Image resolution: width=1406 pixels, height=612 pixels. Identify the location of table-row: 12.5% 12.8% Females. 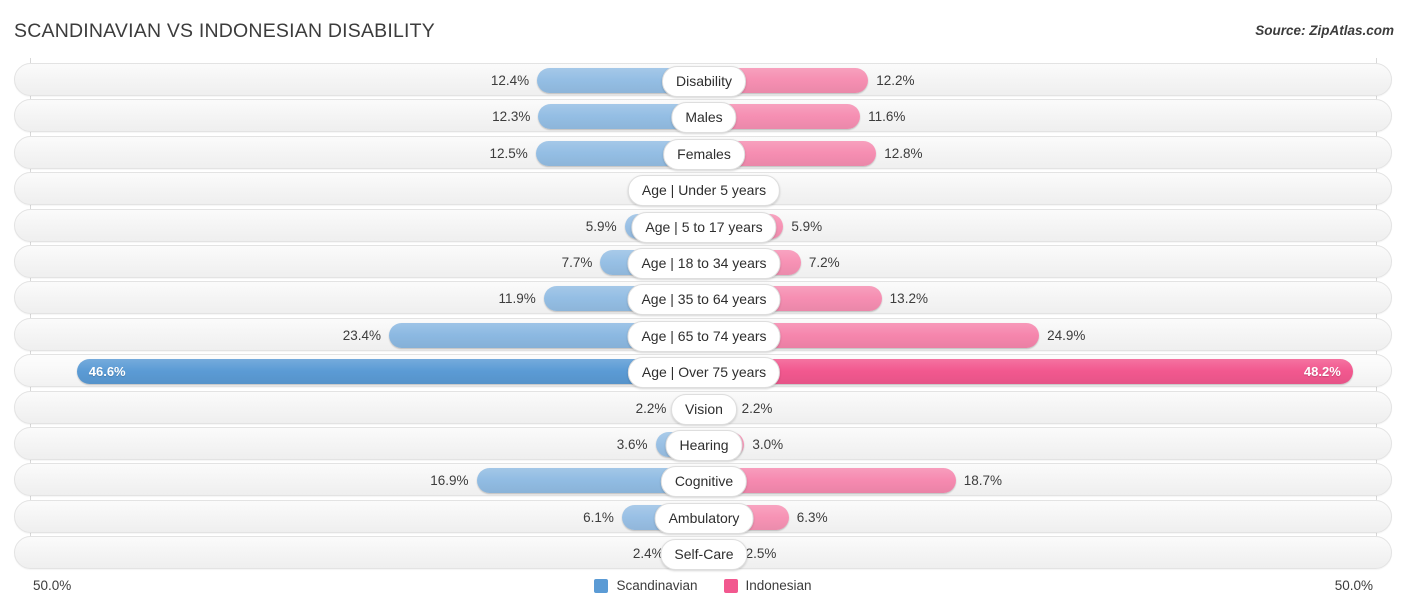
(703, 152).